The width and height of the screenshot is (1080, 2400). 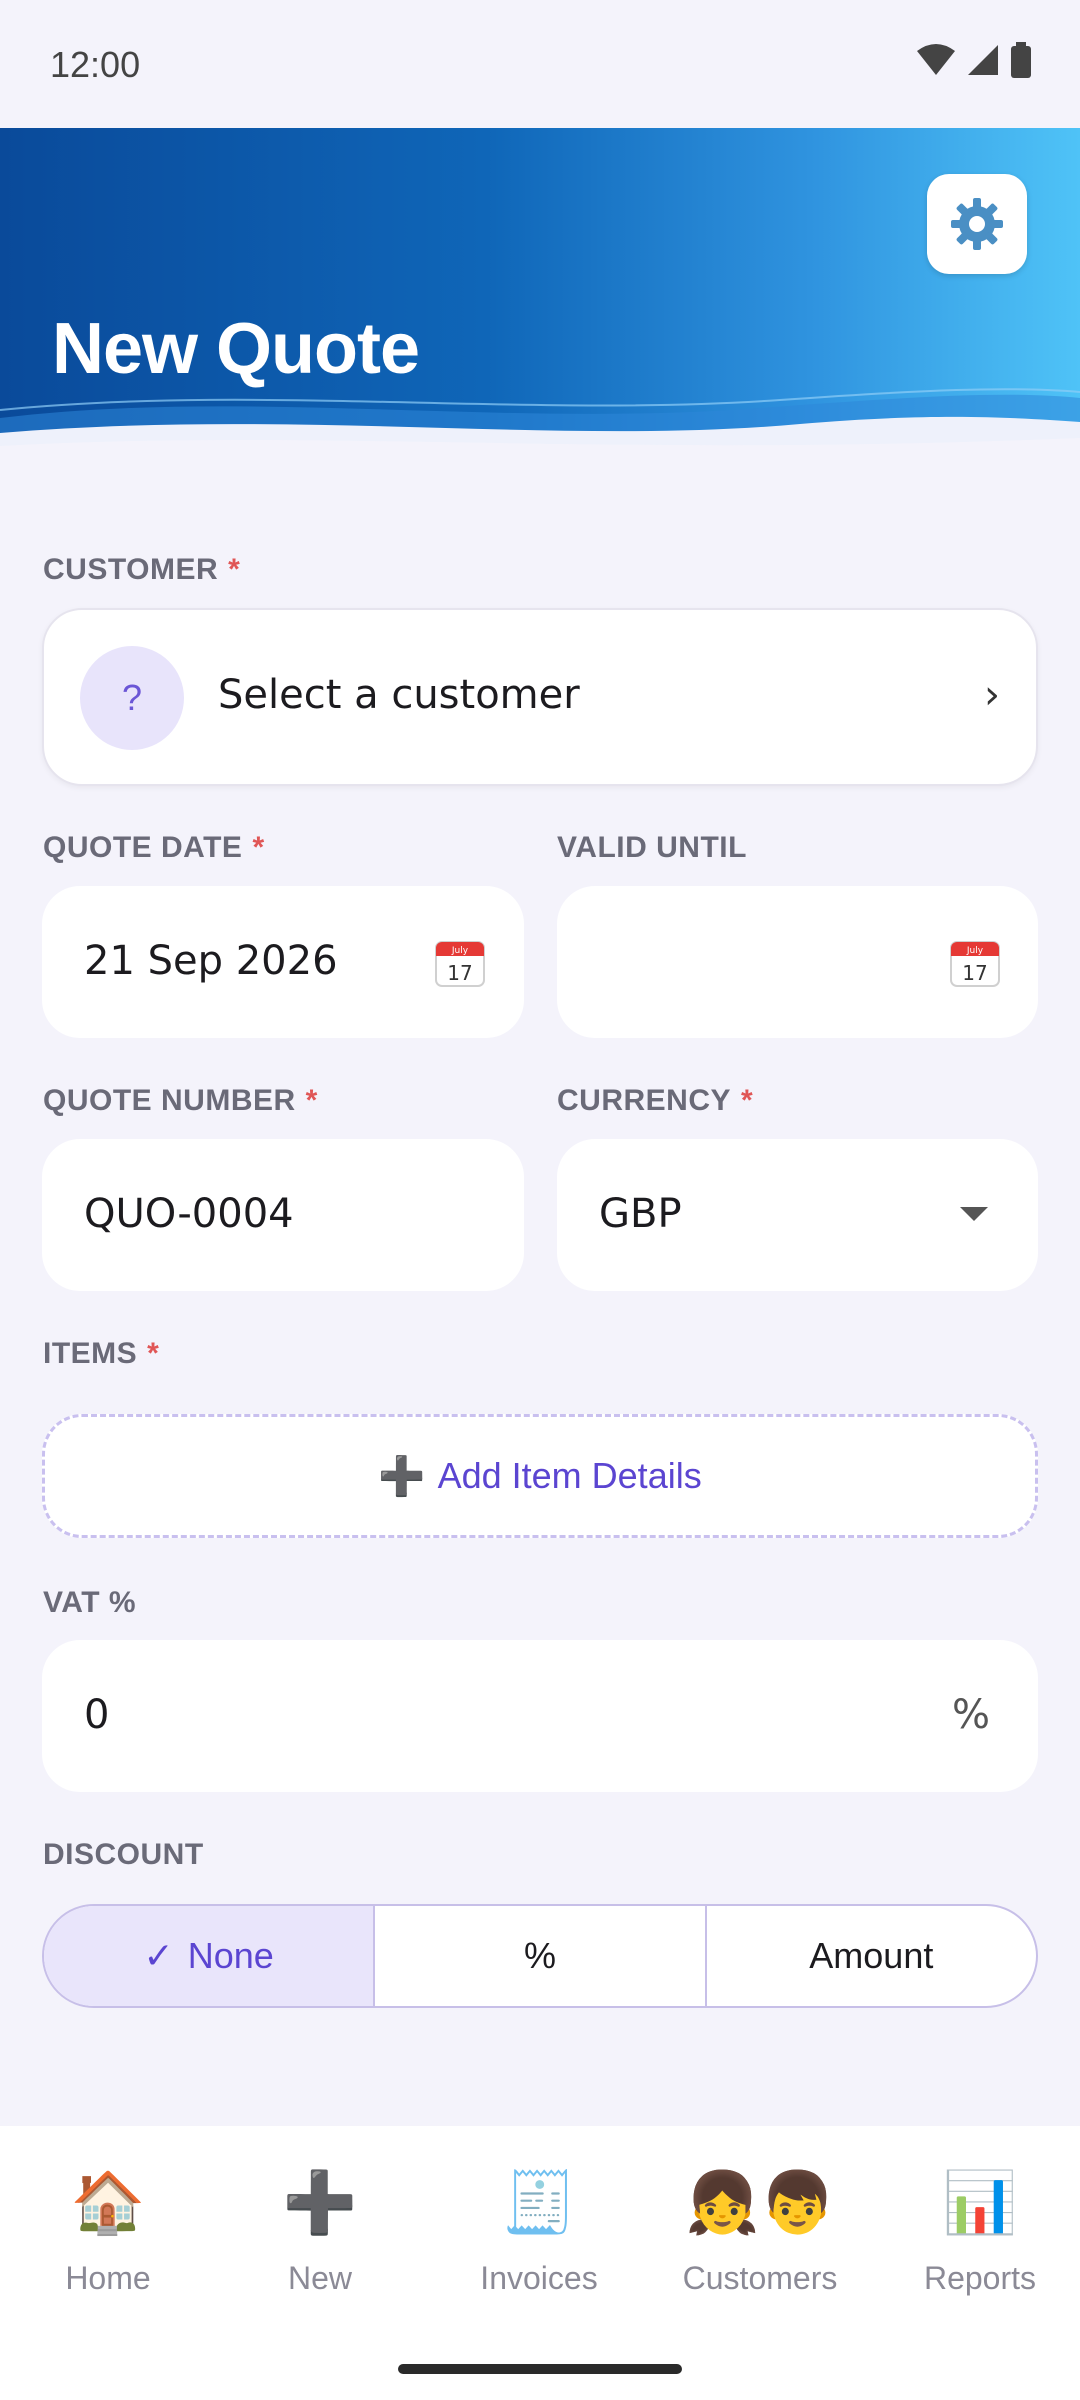 I want to click on battery-icon, so click(x=1021, y=60).